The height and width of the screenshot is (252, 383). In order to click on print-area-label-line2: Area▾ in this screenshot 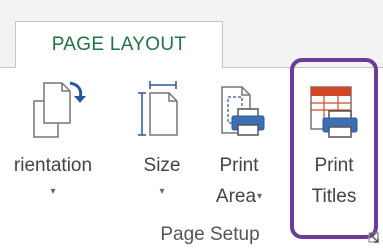, I will do `click(239, 196)`.